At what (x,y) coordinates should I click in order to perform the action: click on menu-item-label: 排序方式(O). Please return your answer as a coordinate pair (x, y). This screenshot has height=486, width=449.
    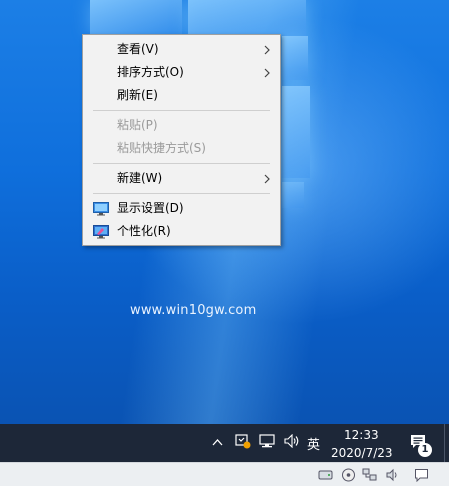
    Looking at the image, I should click on (150, 72).